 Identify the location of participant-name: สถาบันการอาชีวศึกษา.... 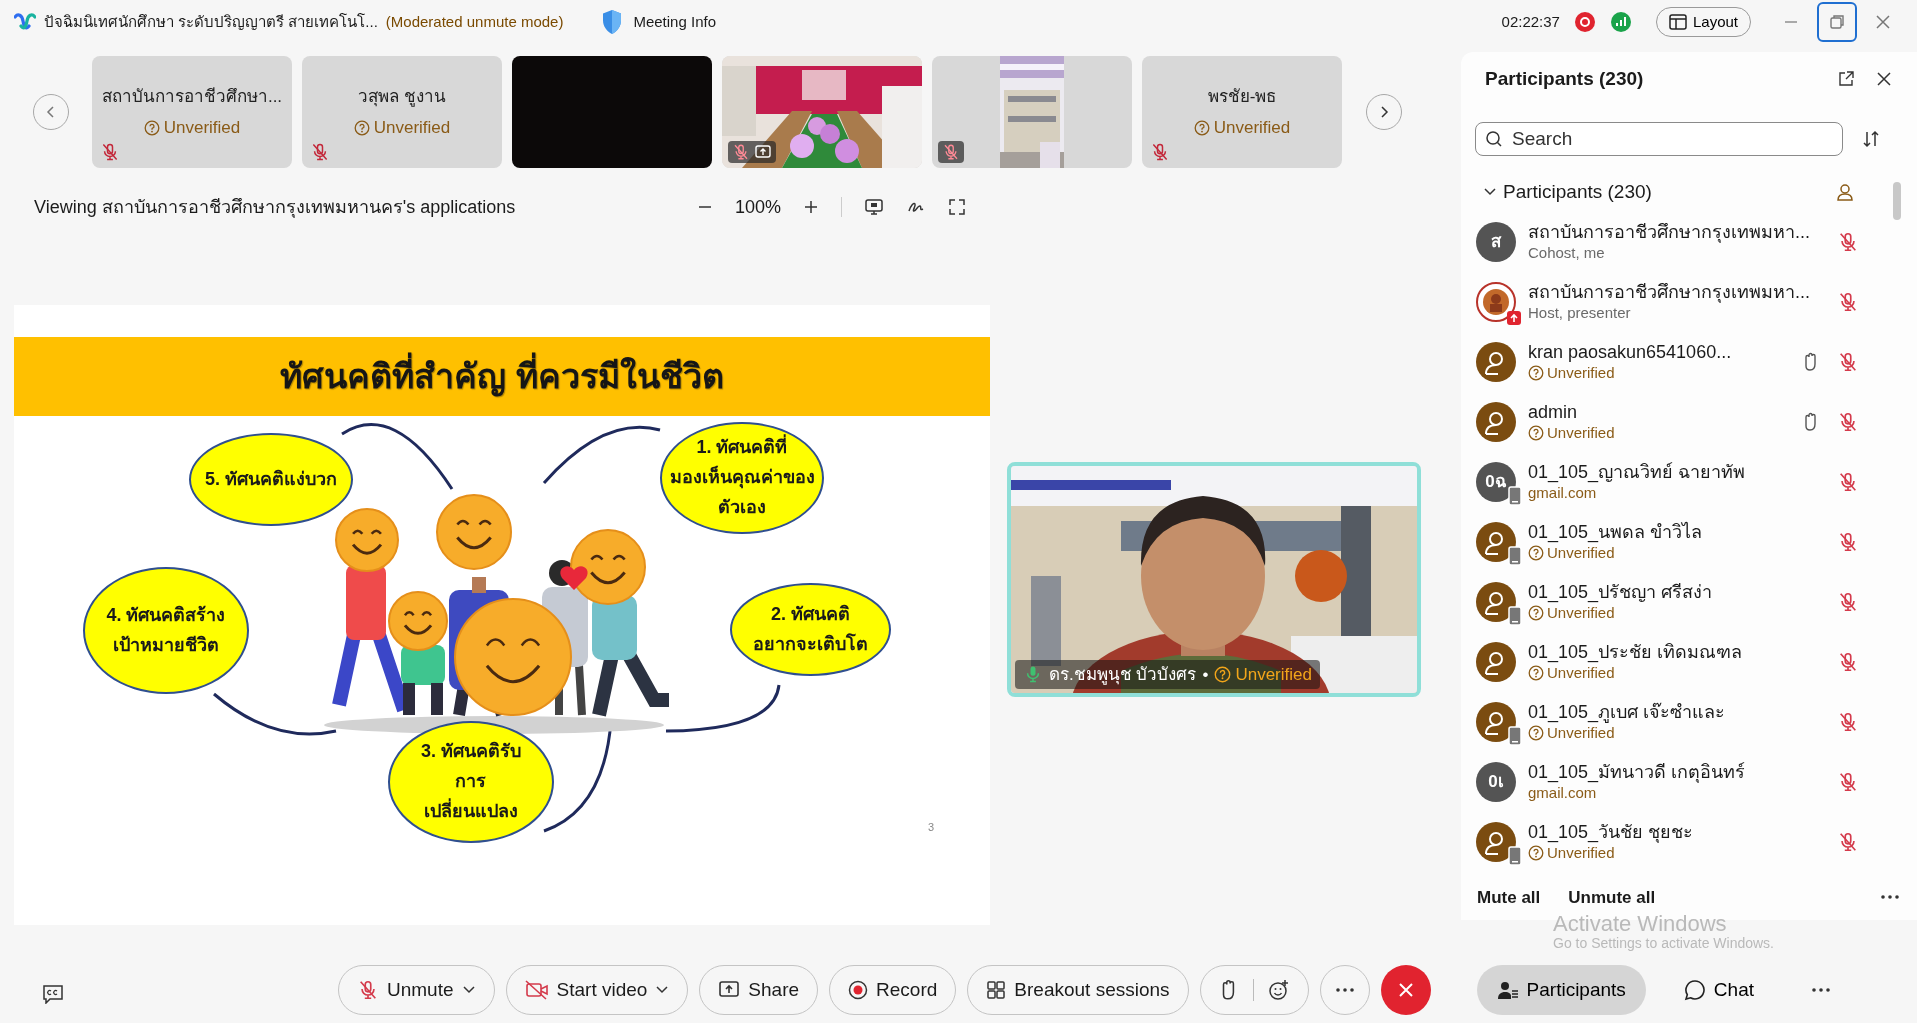
(192, 96).